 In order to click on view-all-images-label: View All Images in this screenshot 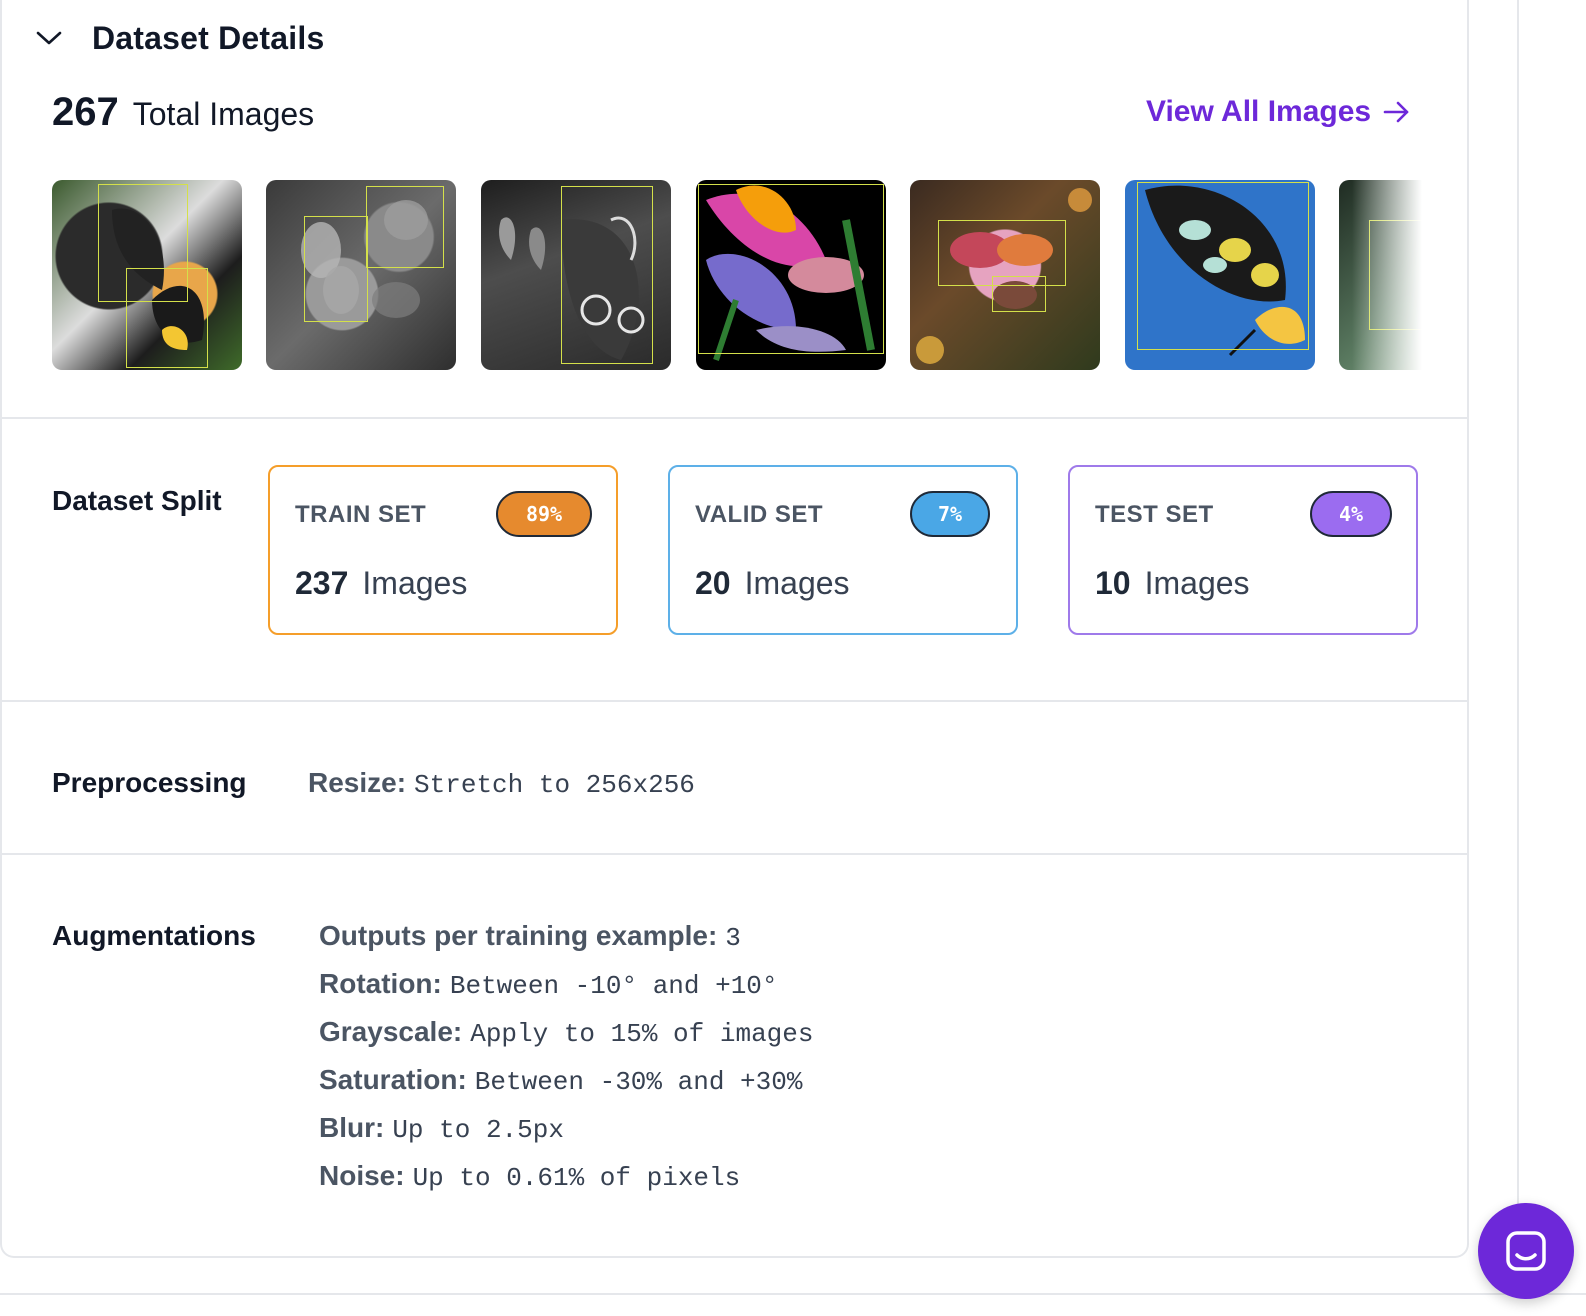, I will do `click(1259, 111)`.